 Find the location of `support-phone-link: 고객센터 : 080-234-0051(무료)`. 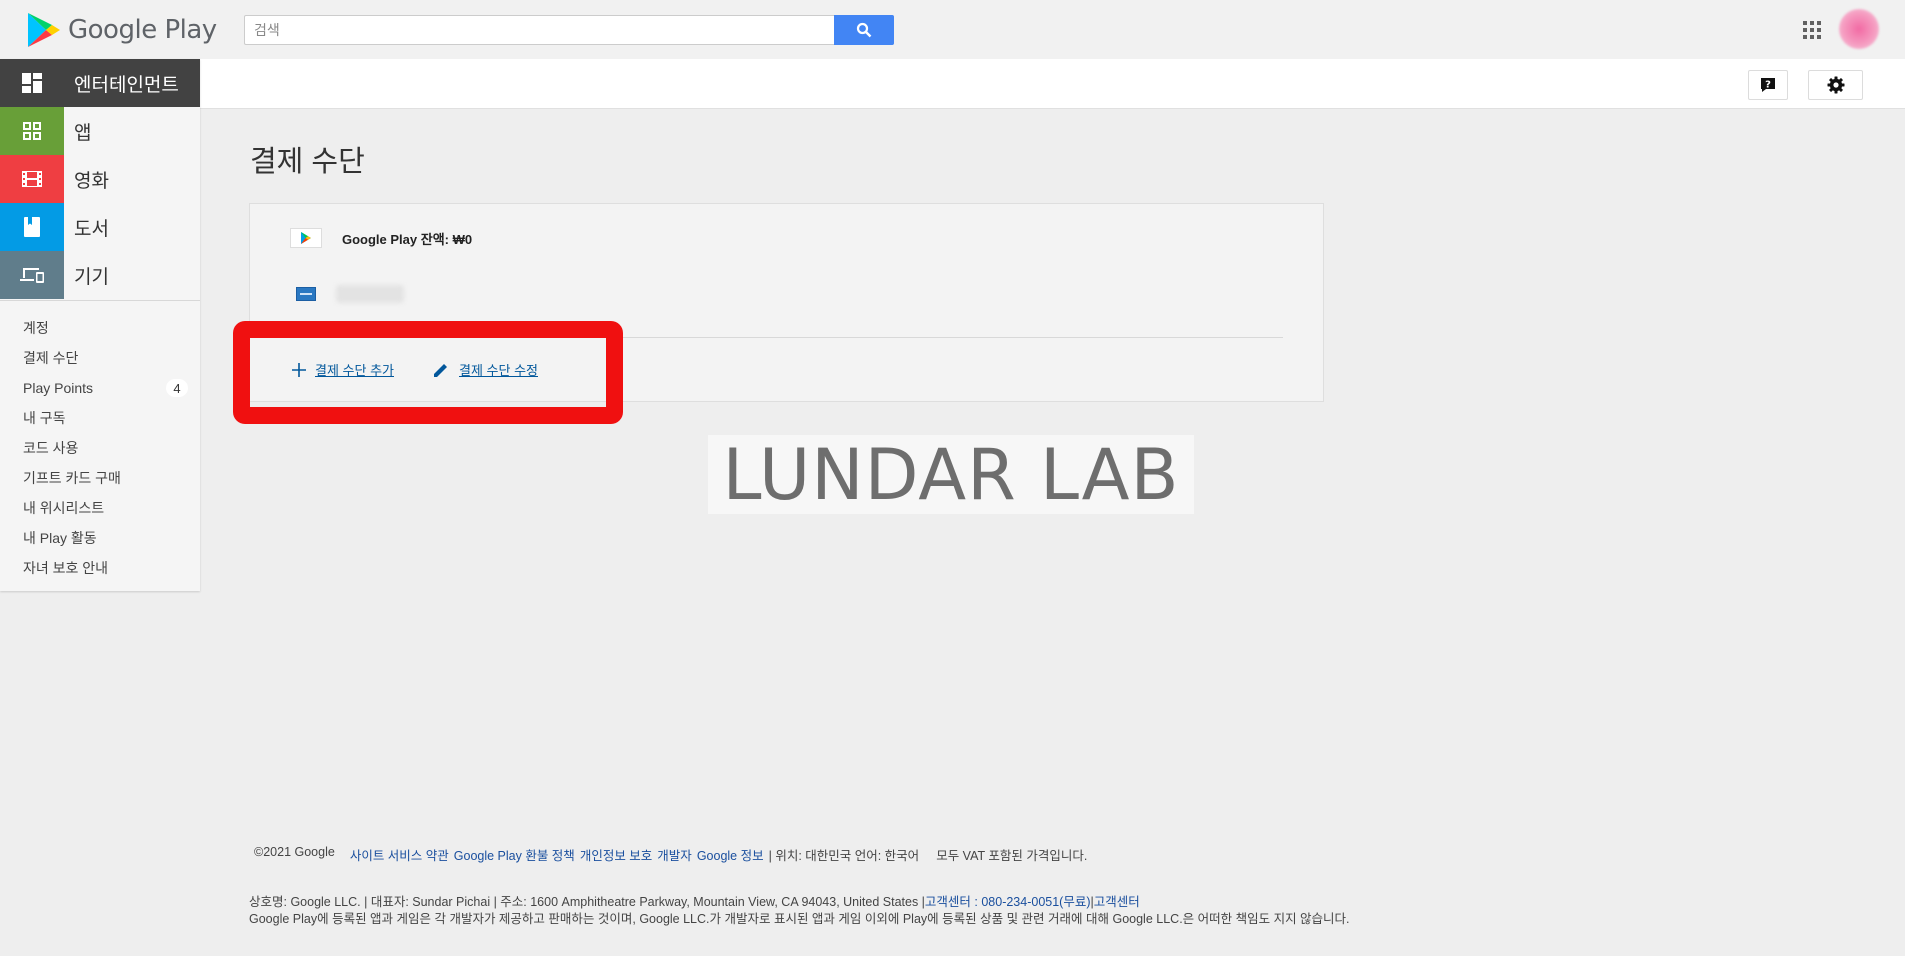

support-phone-link: 고객센터 : 080-234-0051(무료) is located at coordinates (1008, 902).